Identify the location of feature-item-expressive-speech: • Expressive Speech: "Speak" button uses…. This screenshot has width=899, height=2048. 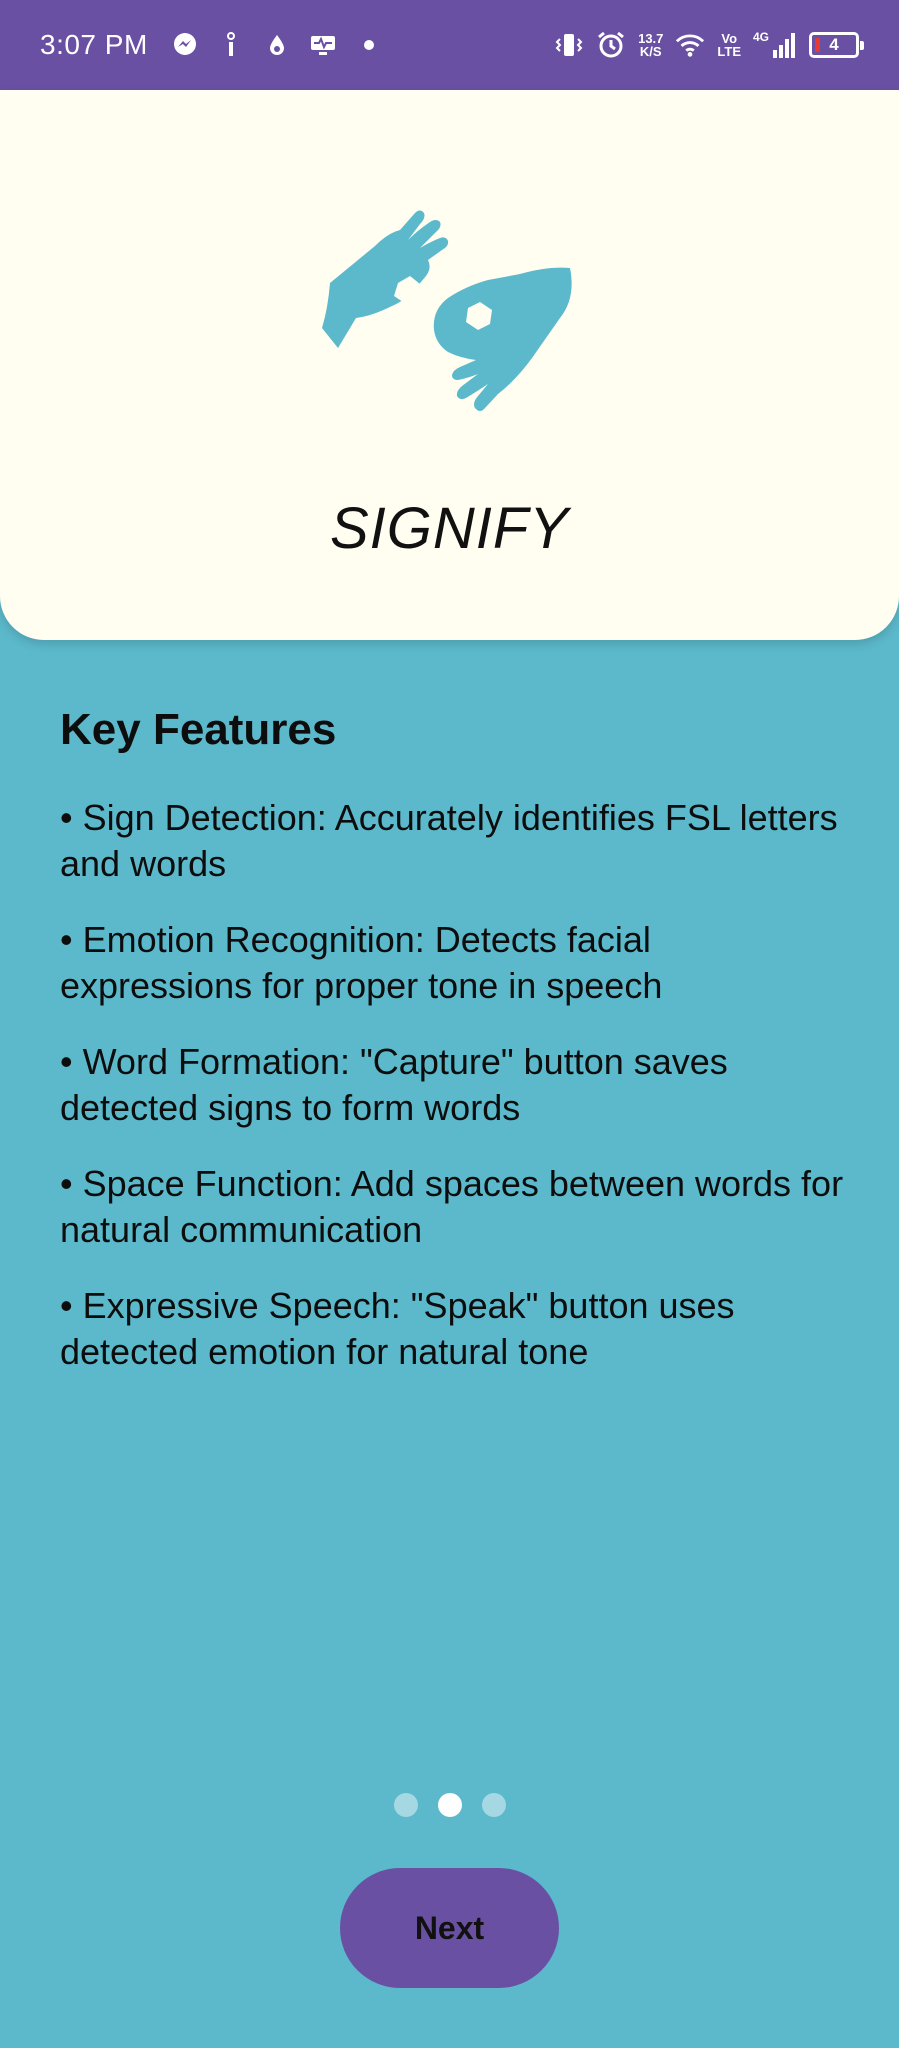
(397, 1328).